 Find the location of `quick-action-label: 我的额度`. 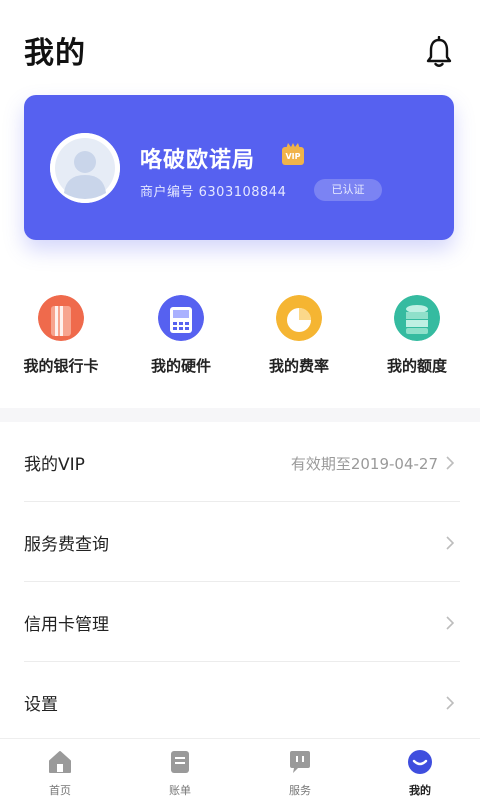

quick-action-label: 我的额度 is located at coordinates (416, 366).